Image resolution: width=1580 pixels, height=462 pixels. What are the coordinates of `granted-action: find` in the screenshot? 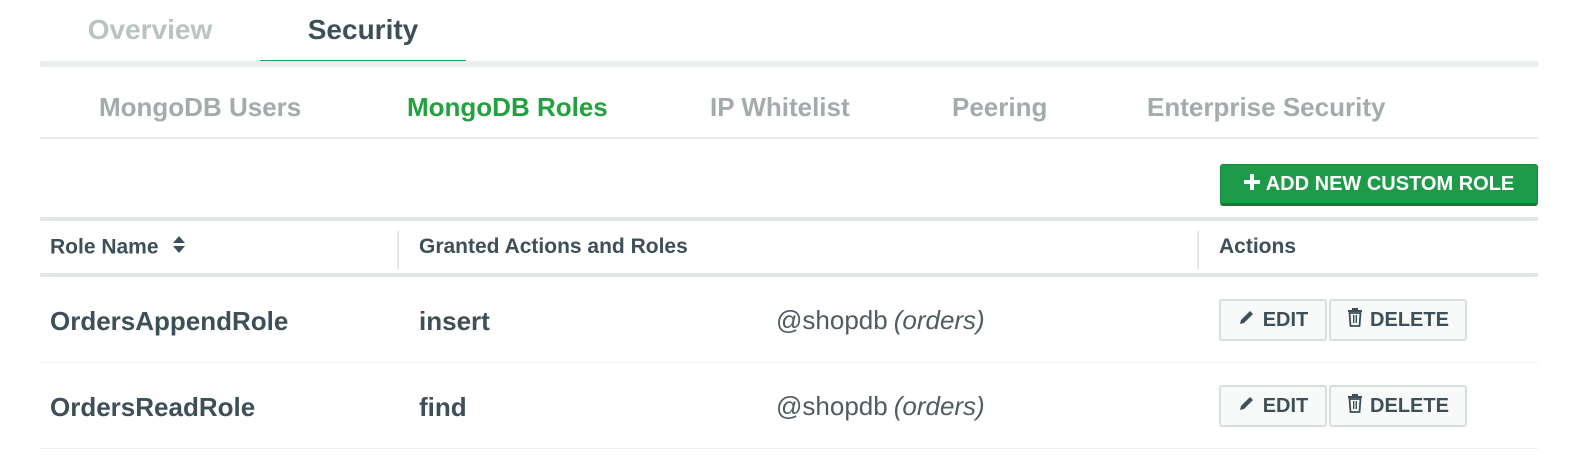 It's located at (443, 407).